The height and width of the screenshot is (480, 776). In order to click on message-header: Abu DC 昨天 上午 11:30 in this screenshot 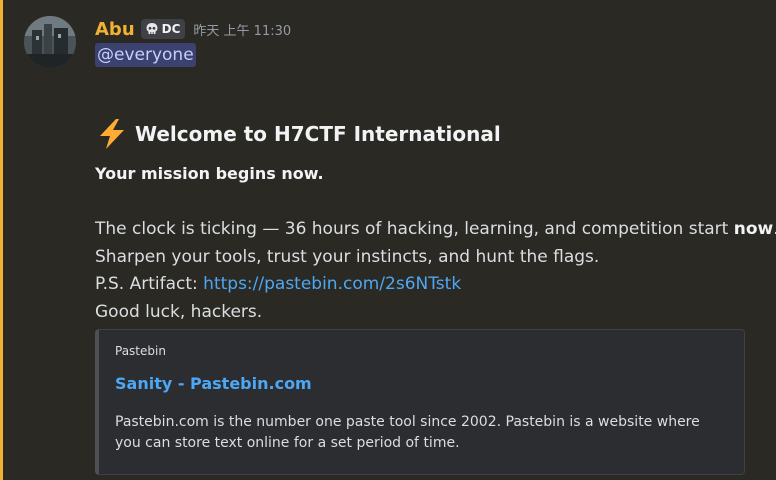, I will do `click(193, 29)`.